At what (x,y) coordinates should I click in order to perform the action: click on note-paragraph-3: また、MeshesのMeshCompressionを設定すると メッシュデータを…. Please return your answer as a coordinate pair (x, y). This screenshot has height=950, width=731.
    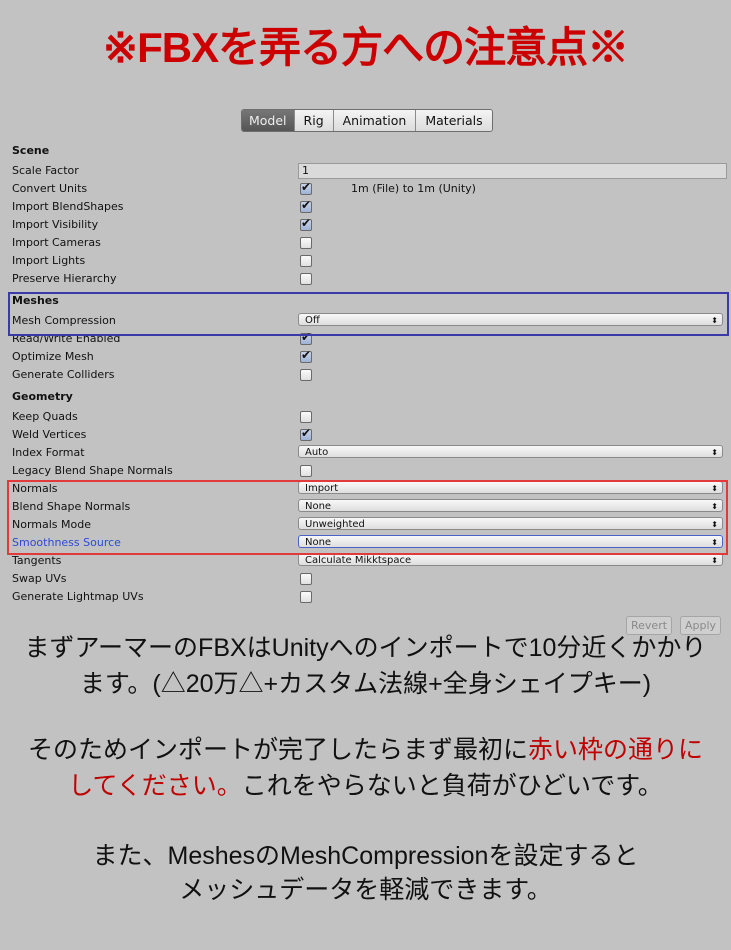
    Looking at the image, I should click on (365, 873).